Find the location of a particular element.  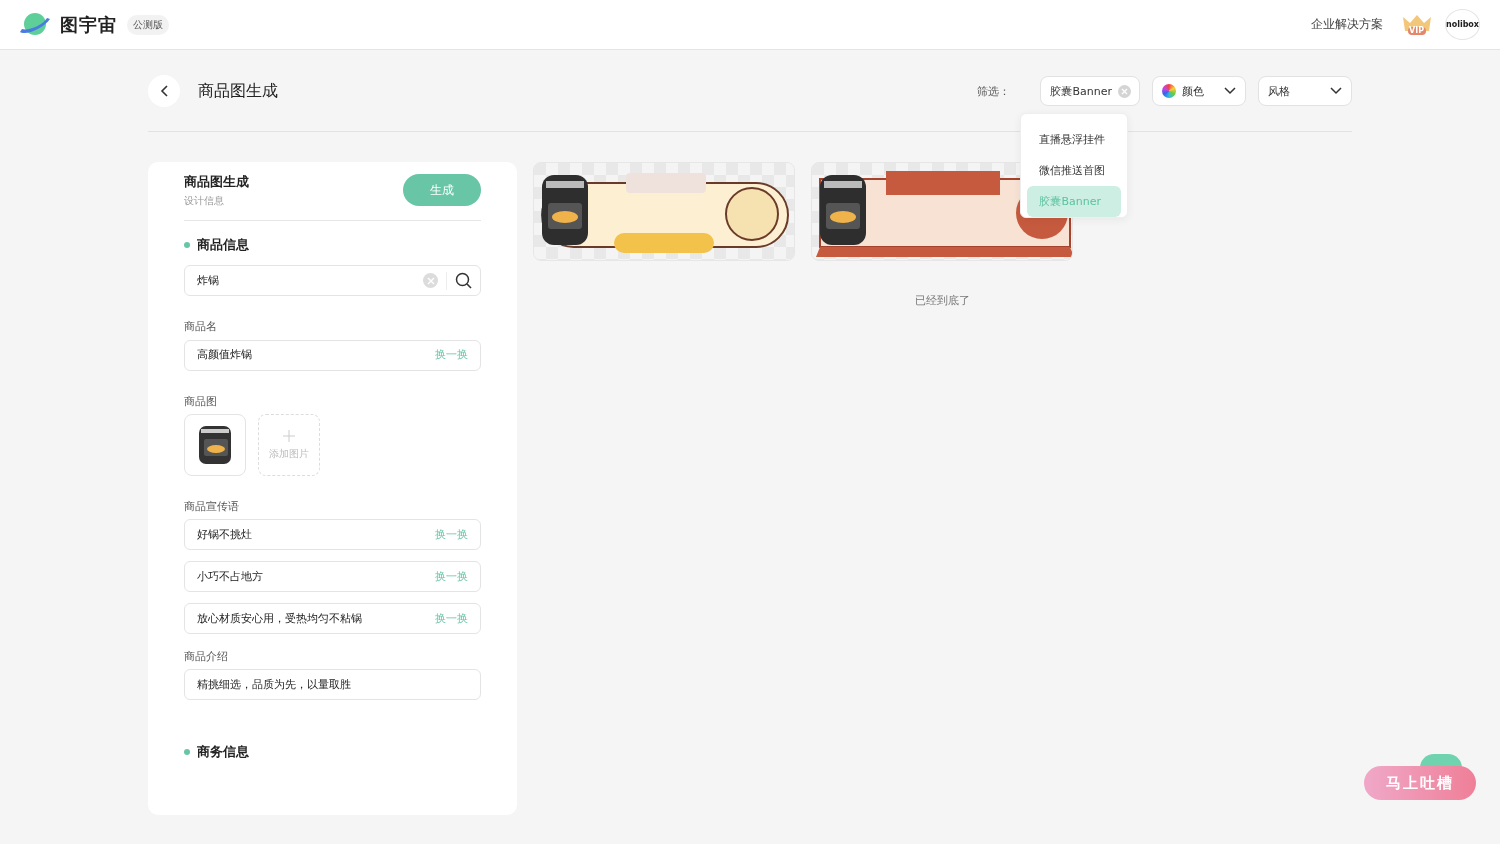

field-label: 商品名 is located at coordinates (201, 327).